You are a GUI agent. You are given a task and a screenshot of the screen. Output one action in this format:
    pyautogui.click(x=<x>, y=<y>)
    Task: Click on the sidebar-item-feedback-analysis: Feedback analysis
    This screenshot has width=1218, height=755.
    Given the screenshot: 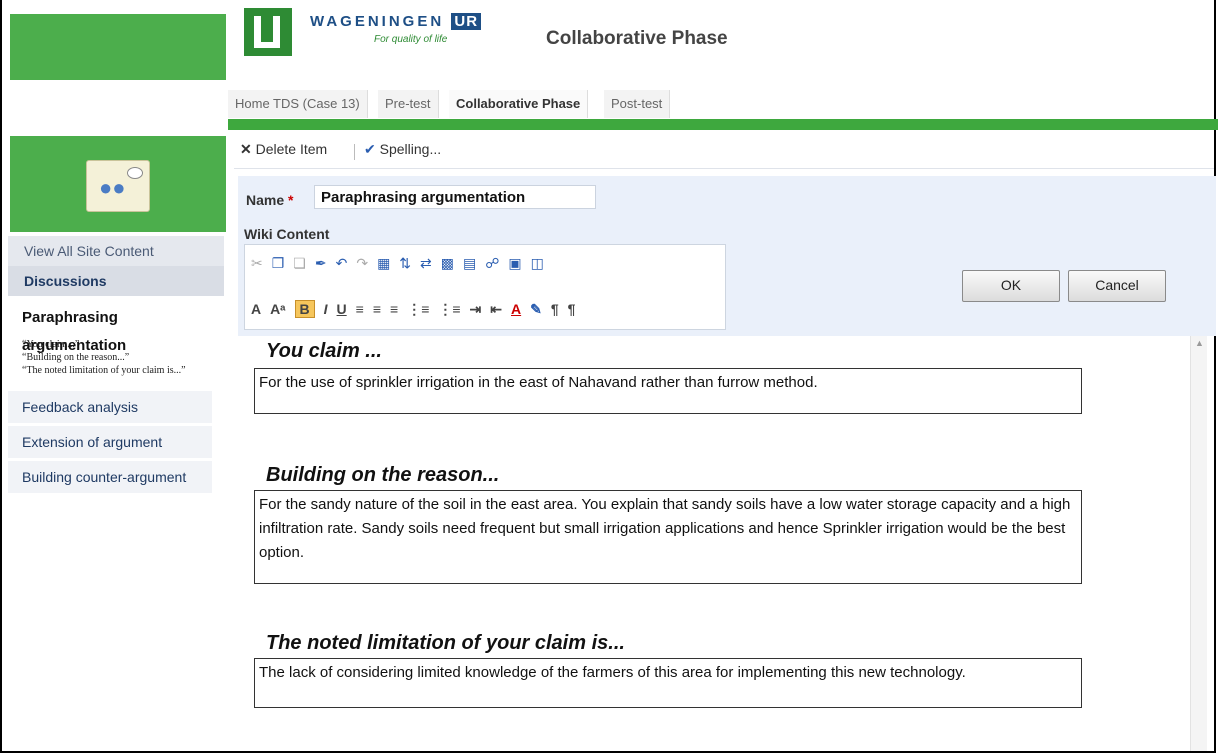 What is the action you would take?
    pyautogui.click(x=110, y=407)
    